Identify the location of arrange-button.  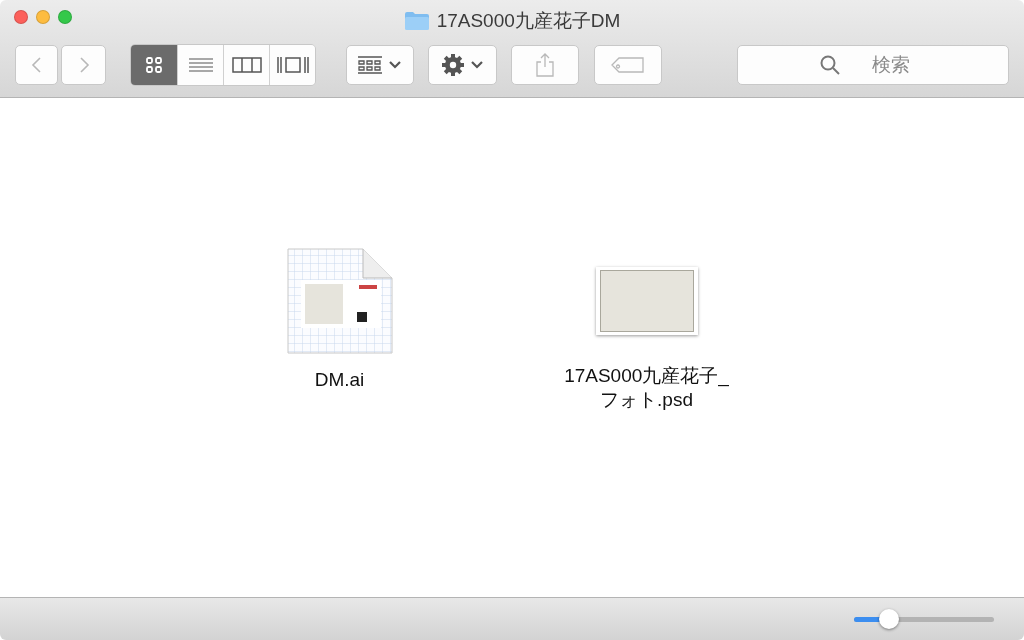
(380, 65).